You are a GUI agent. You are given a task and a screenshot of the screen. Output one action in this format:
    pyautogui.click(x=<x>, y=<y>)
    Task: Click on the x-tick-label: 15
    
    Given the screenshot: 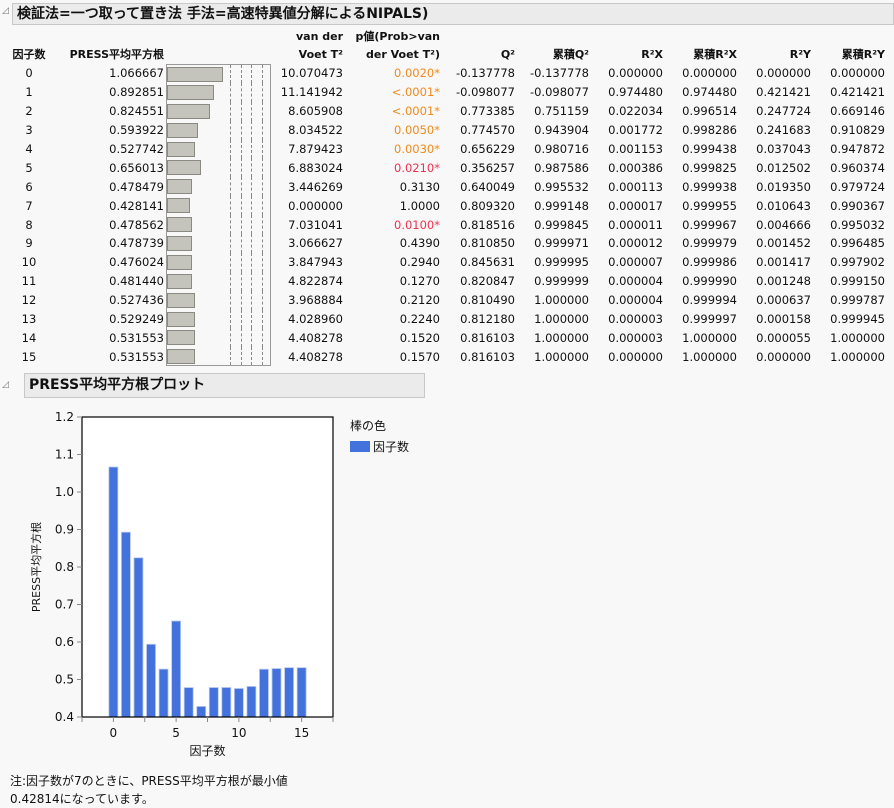 What is the action you would take?
    pyautogui.click(x=301, y=733)
    